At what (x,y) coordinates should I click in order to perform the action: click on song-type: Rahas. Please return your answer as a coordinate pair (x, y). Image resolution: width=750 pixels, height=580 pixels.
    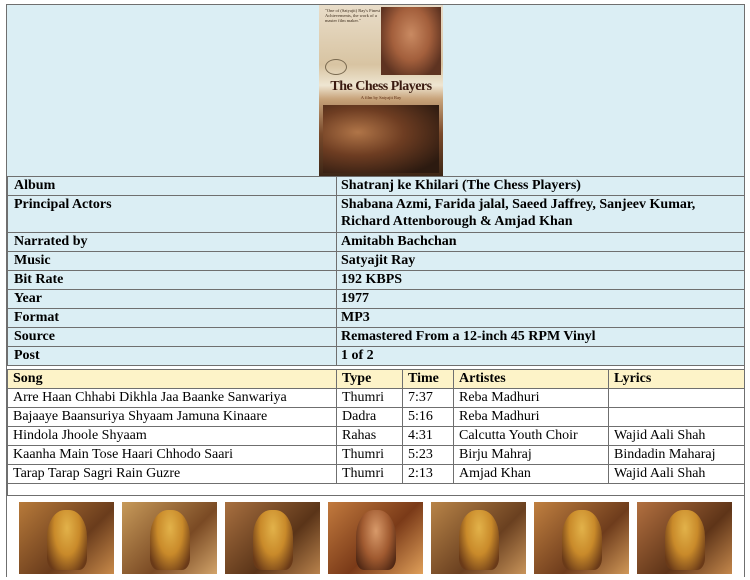
    Looking at the image, I should click on (369, 436).